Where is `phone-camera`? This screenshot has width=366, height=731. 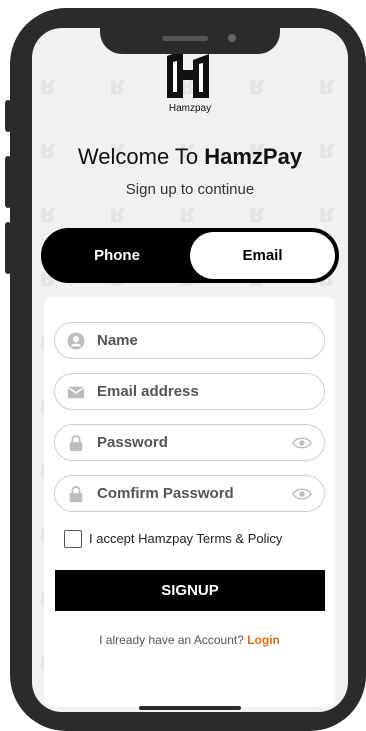
phone-camera is located at coordinates (232, 38).